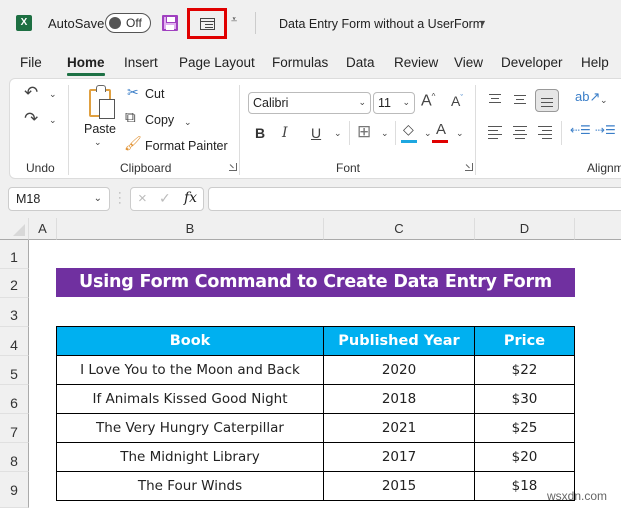 The height and width of the screenshot is (508, 621). I want to click on table-row: If Animals Kissed Good Night 2018 $30, so click(315, 399).